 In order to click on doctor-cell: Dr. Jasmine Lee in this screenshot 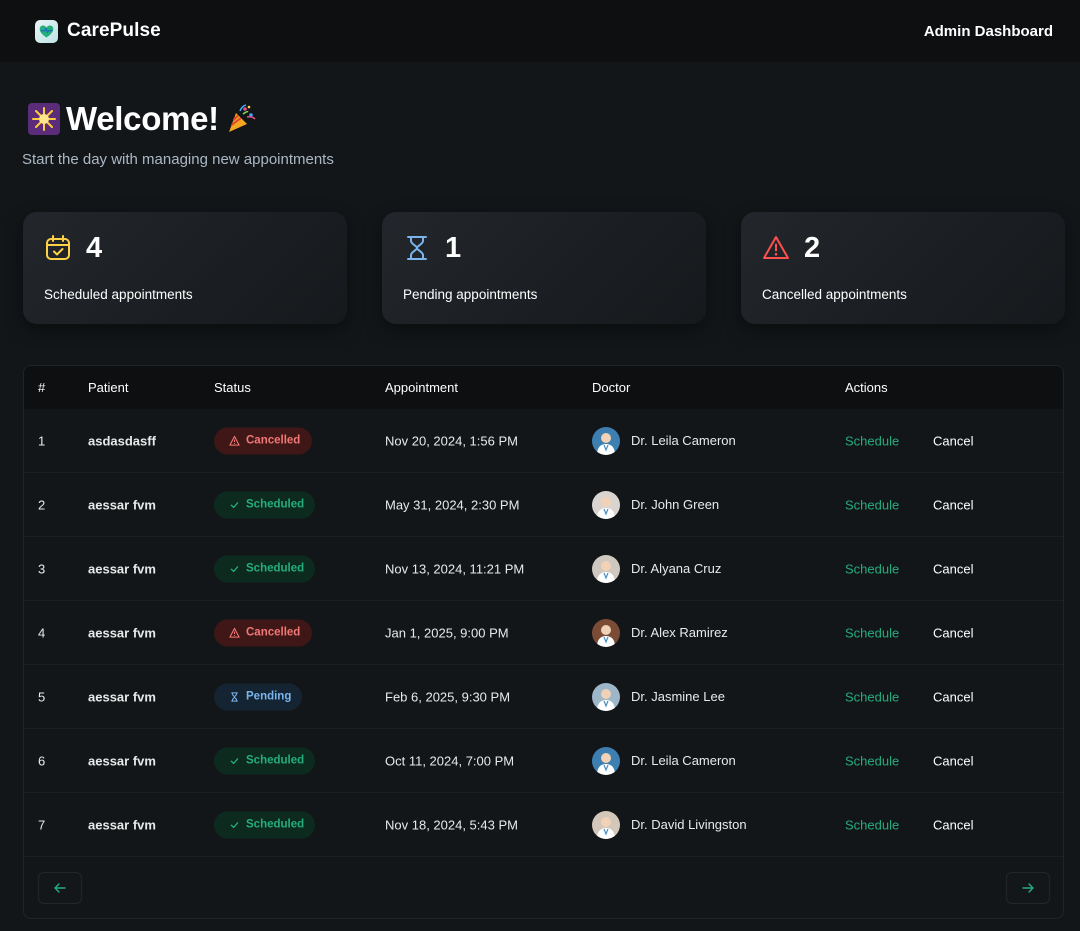, I will do `click(658, 696)`.